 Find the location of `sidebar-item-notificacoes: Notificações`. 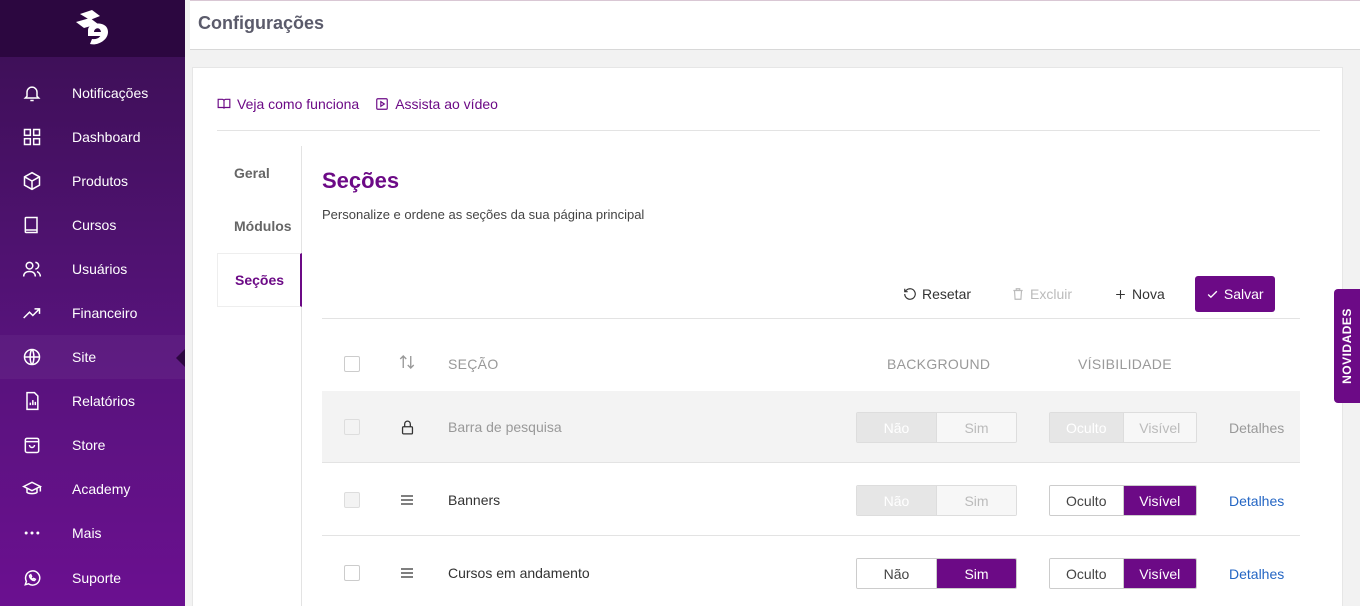

sidebar-item-notificacoes: Notificações is located at coordinates (92, 93).